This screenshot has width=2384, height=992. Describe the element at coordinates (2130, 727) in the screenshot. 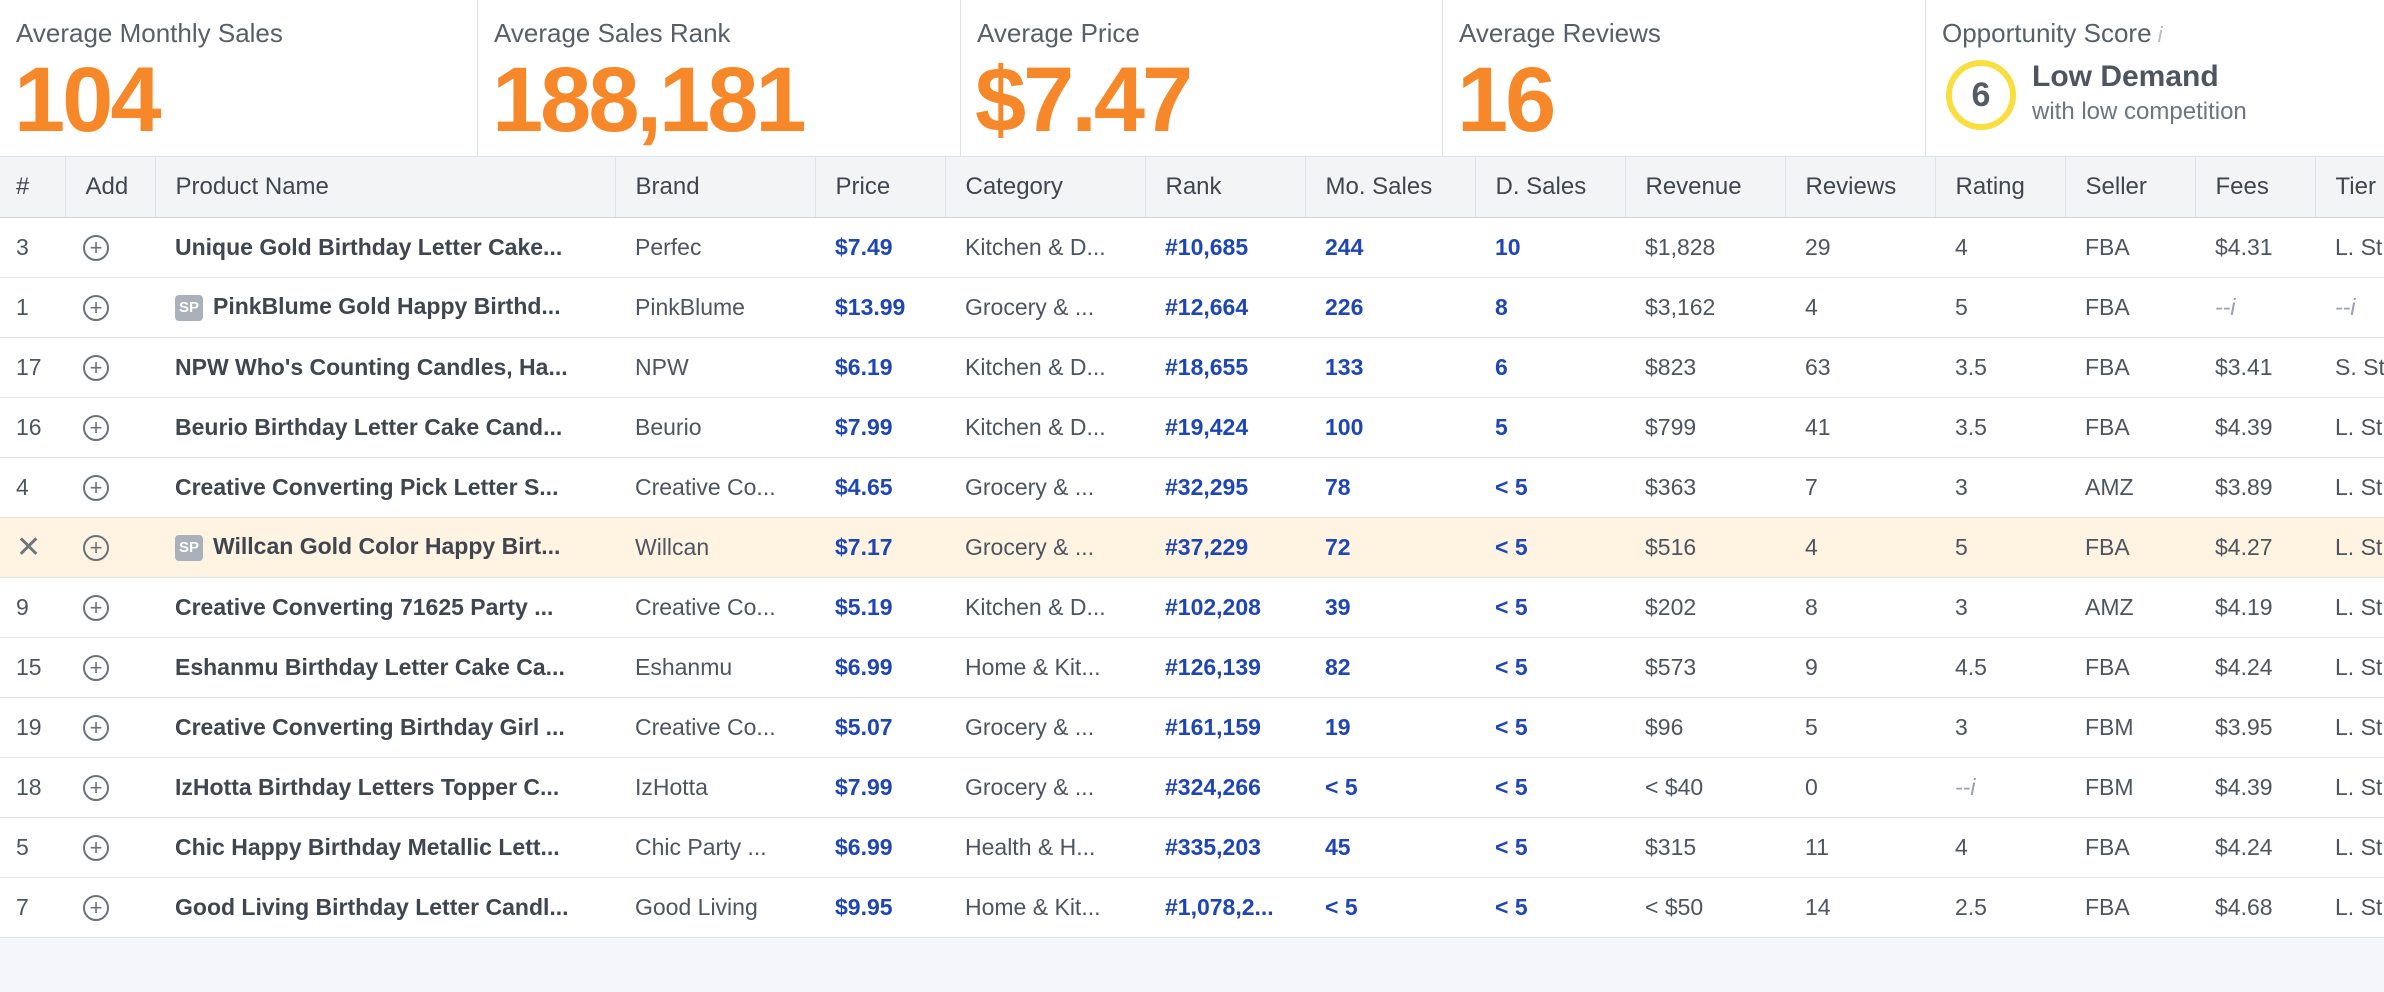

I see `seller-cell: FBM` at that location.